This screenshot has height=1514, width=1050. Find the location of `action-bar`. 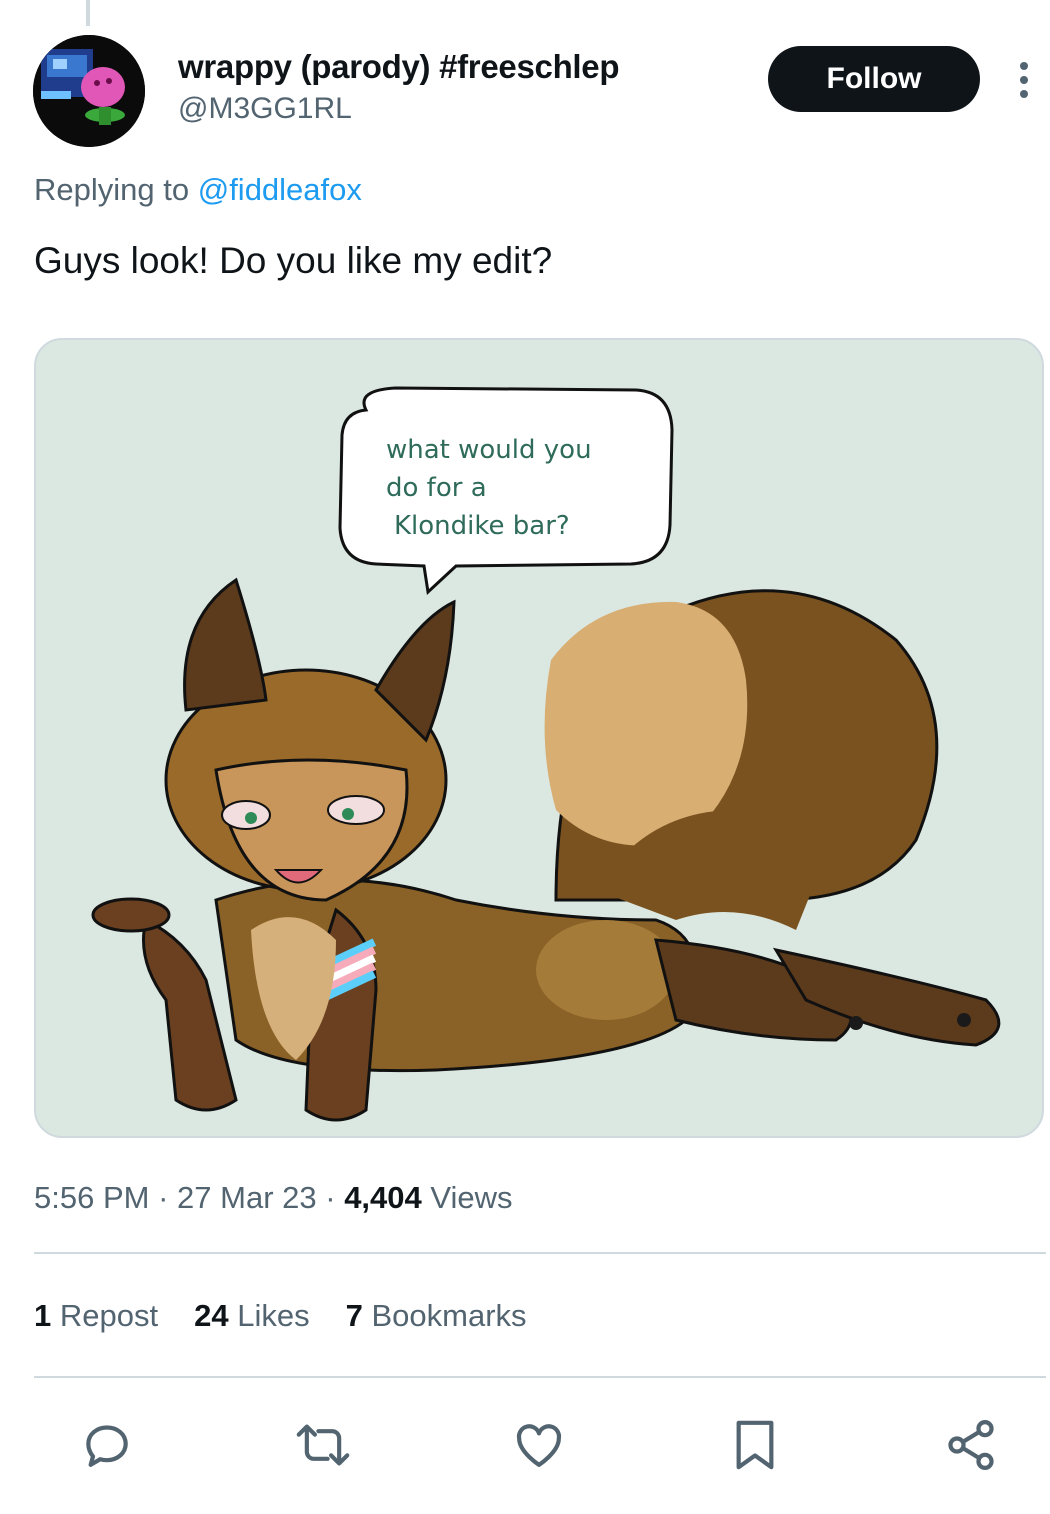

action-bar is located at coordinates (525, 1445).